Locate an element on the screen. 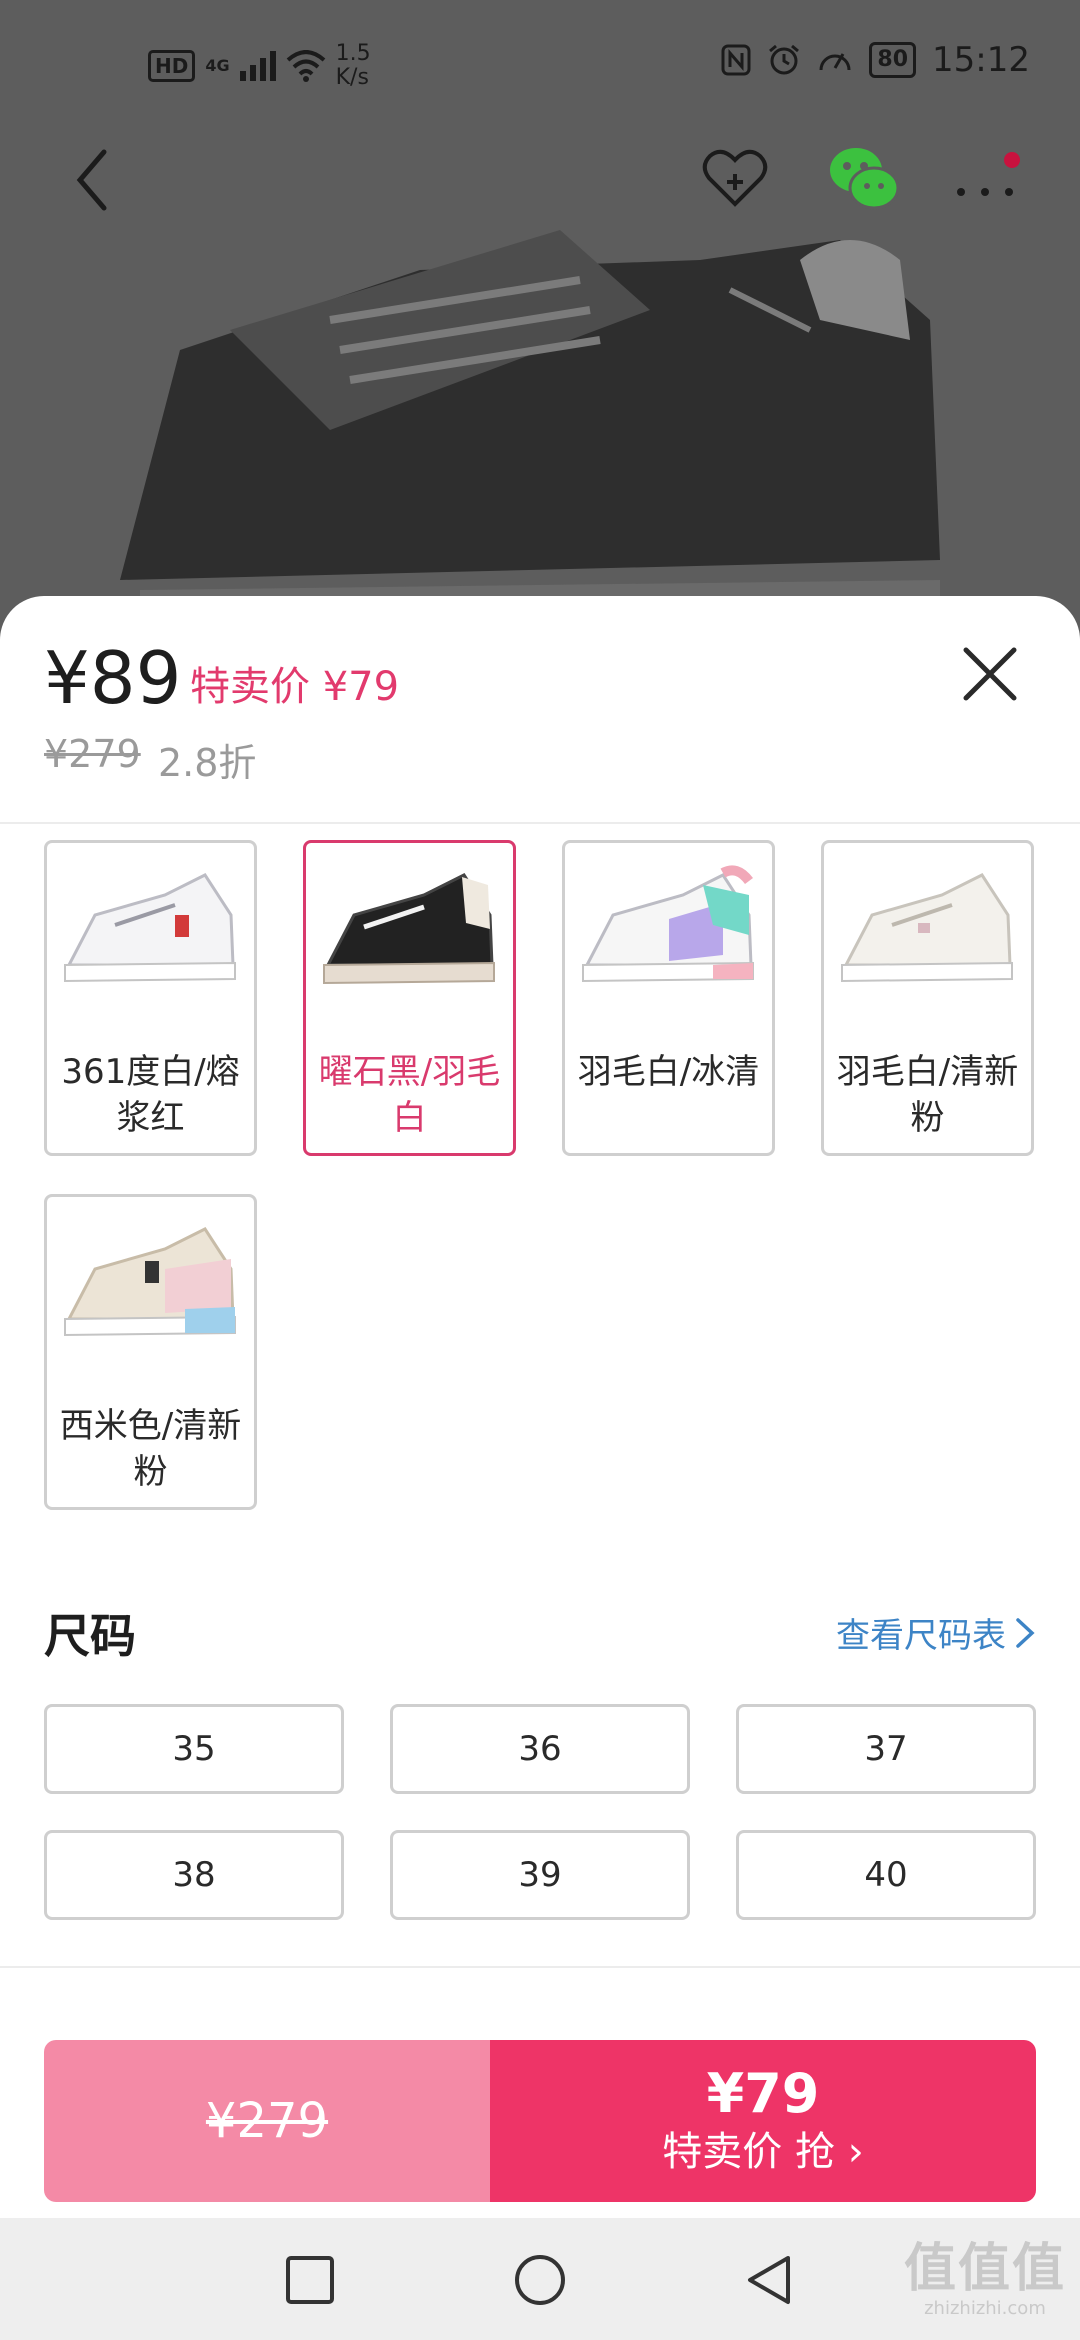 Image resolution: width=1080 pixels, height=2340 pixels. top-nav is located at coordinates (540, 185).